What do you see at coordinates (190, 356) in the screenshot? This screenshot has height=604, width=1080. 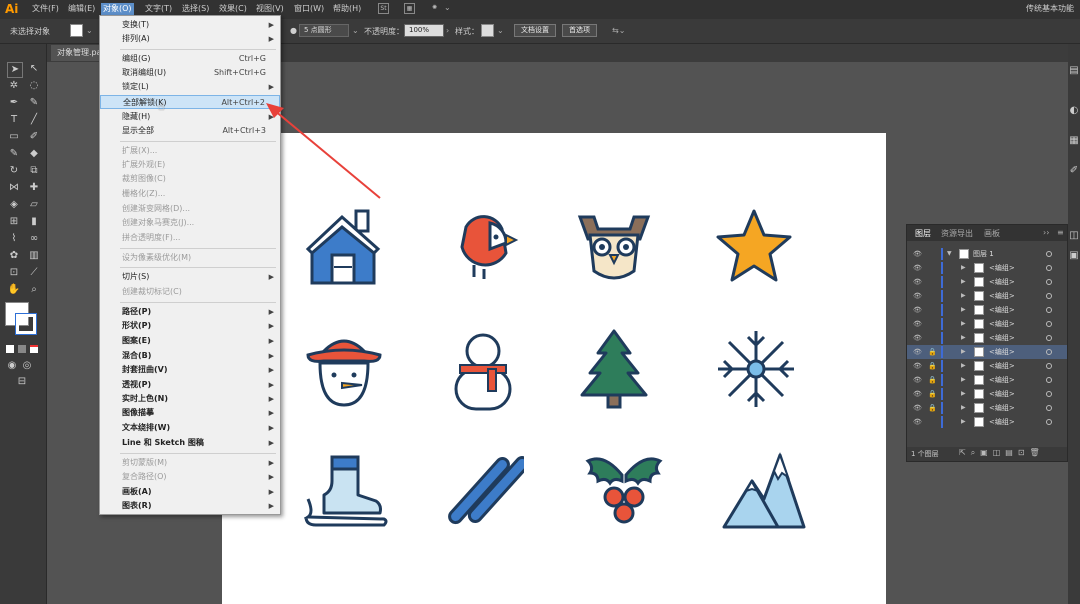 I see `menu-item-blend: 混合(B) ▶` at bounding box center [190, 356].